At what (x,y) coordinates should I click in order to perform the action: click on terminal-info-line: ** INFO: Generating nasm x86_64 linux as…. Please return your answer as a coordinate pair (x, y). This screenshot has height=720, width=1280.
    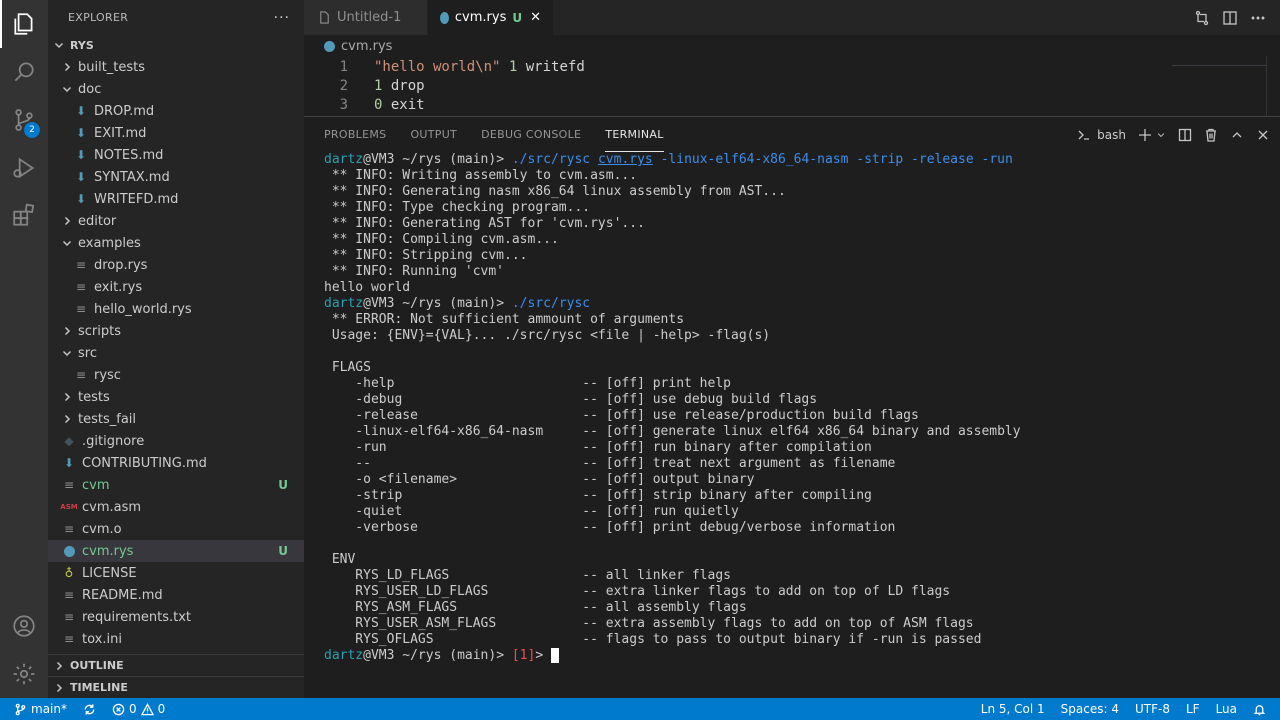
    Looking at the image, I should click on (555, 191).